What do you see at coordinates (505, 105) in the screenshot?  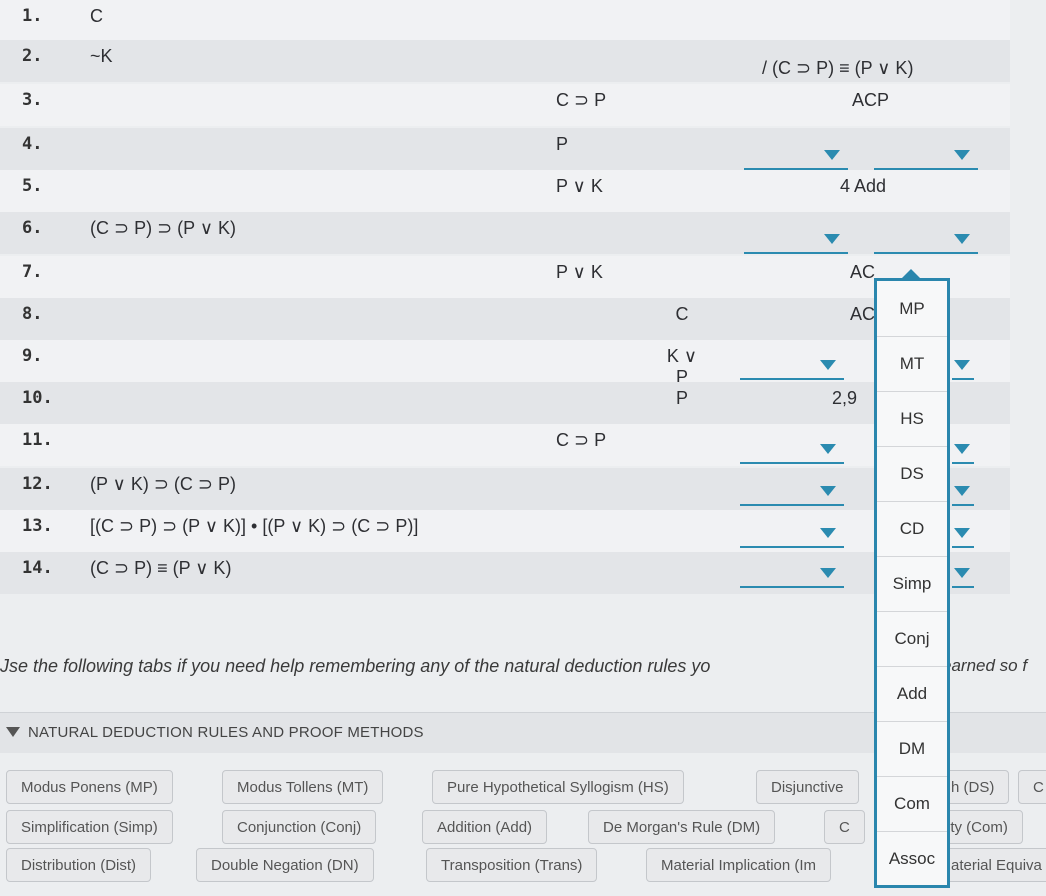 I see `proof-line-3: 3. C ⊃ P ACP` at bounding box center [505, 105].